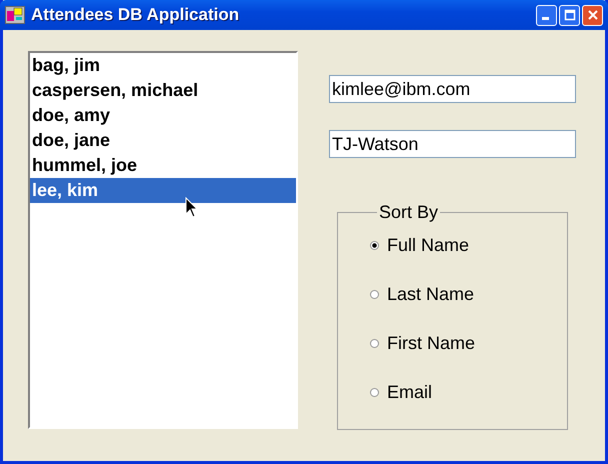  What do you see at coordinates (452, 144) in the screenshot?
I see `location-field: TJ-Watson` at bounding box center [452, 144].